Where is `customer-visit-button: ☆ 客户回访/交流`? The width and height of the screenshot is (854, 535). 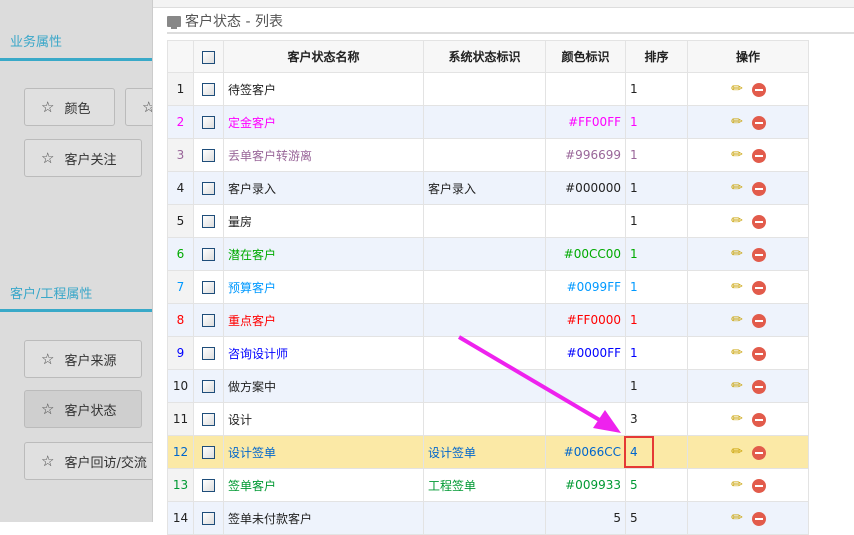
customer-visit-button: ☆ 客户回访/交流 is located at coordinates (88, 461).